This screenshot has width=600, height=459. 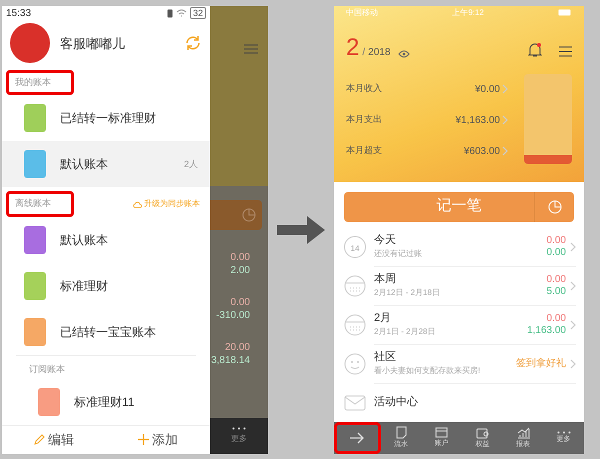 What do you see at coordinates (364, 151) in the screenshot?
I see `summary-label: 本月超支` at bounding box center [364, 151].